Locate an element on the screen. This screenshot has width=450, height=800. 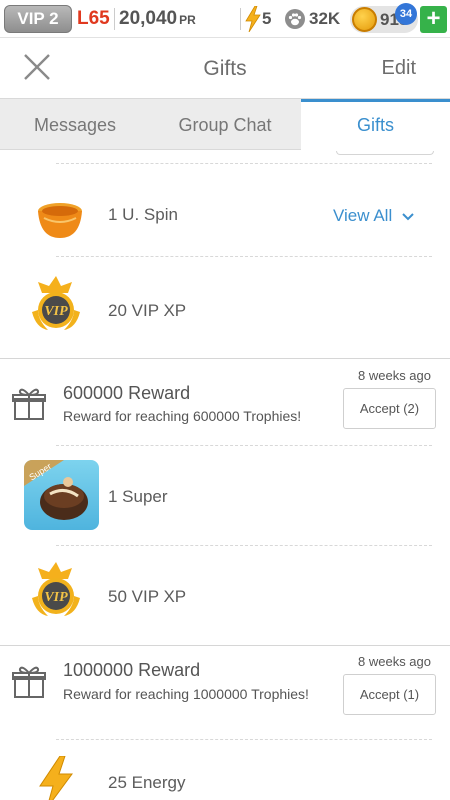
accept-button: Accept (1) is located at coordinates (389, 694).